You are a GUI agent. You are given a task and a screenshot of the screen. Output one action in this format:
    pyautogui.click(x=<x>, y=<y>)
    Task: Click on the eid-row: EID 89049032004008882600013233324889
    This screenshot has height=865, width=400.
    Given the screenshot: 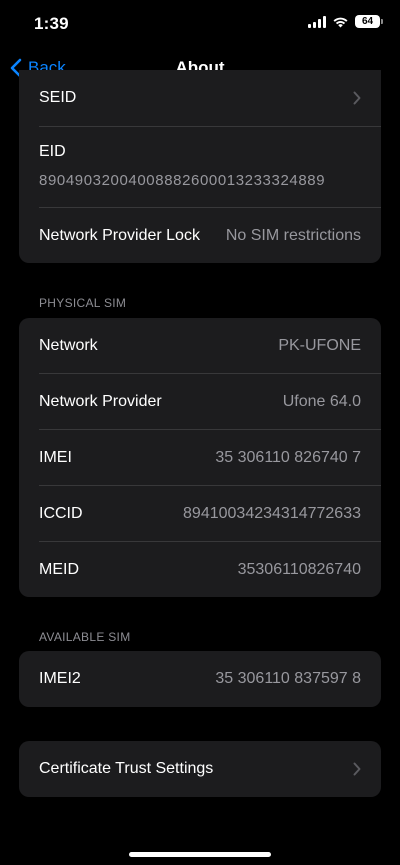 What is the action you would take?
    pyautogui.click(x=200, y=167)
    